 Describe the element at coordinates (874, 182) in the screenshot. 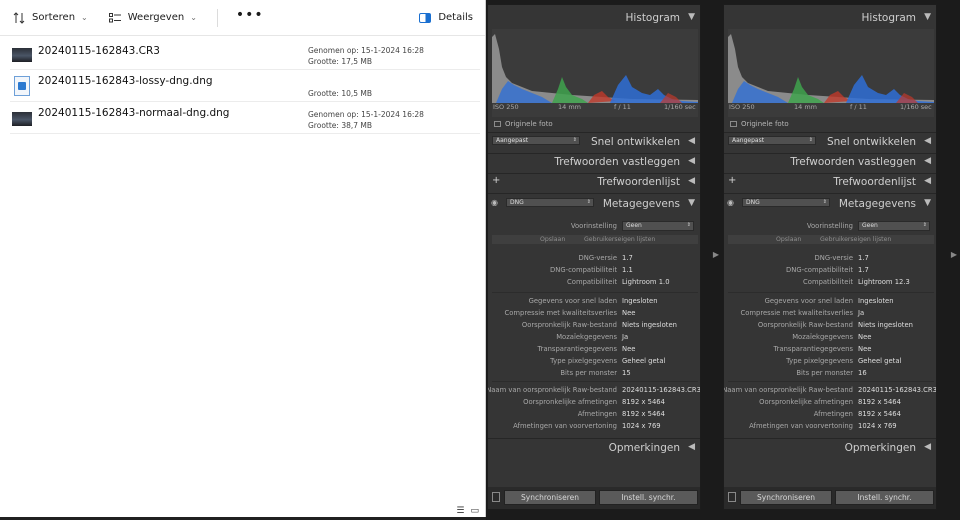

I see `keyword-list-title: Trefwoordenlijst` at that location.